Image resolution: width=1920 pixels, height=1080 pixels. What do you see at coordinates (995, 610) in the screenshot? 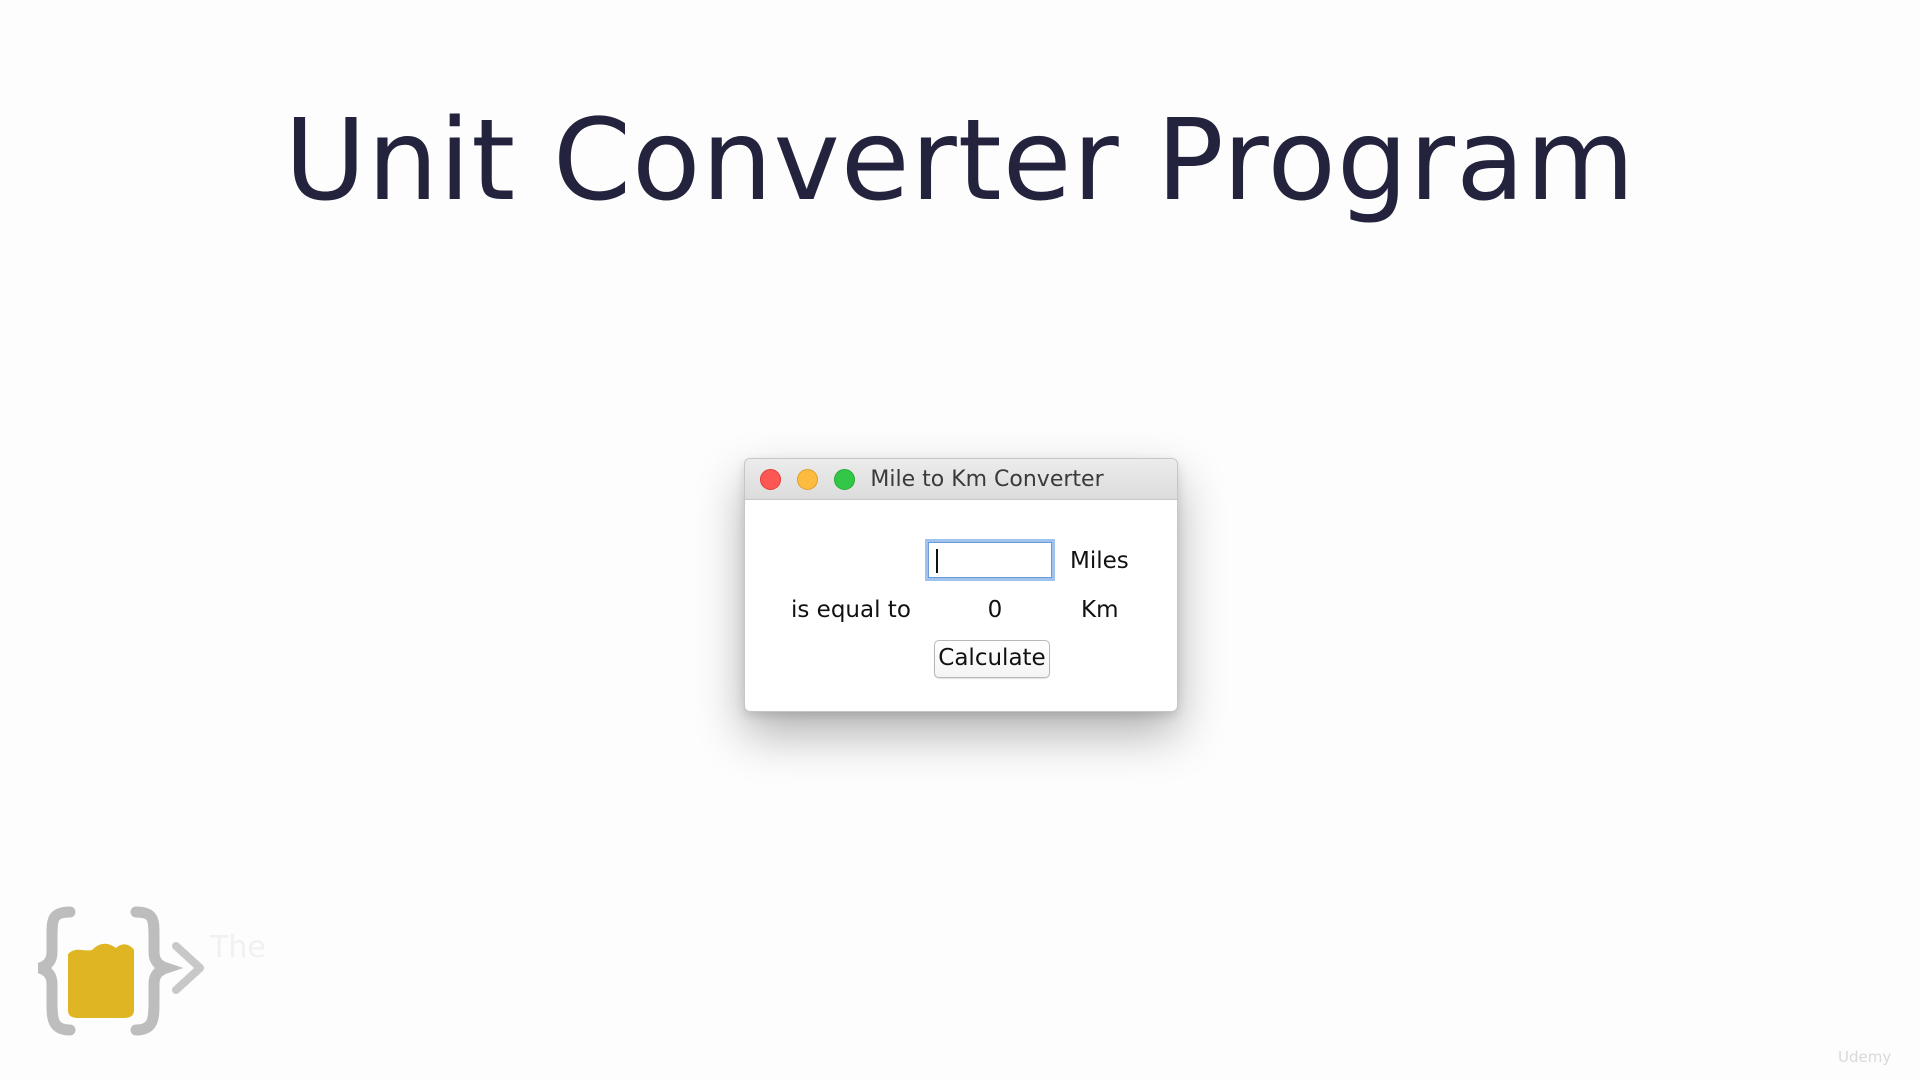
I see `km-result-value: 0` at bounding box center [995, 610].